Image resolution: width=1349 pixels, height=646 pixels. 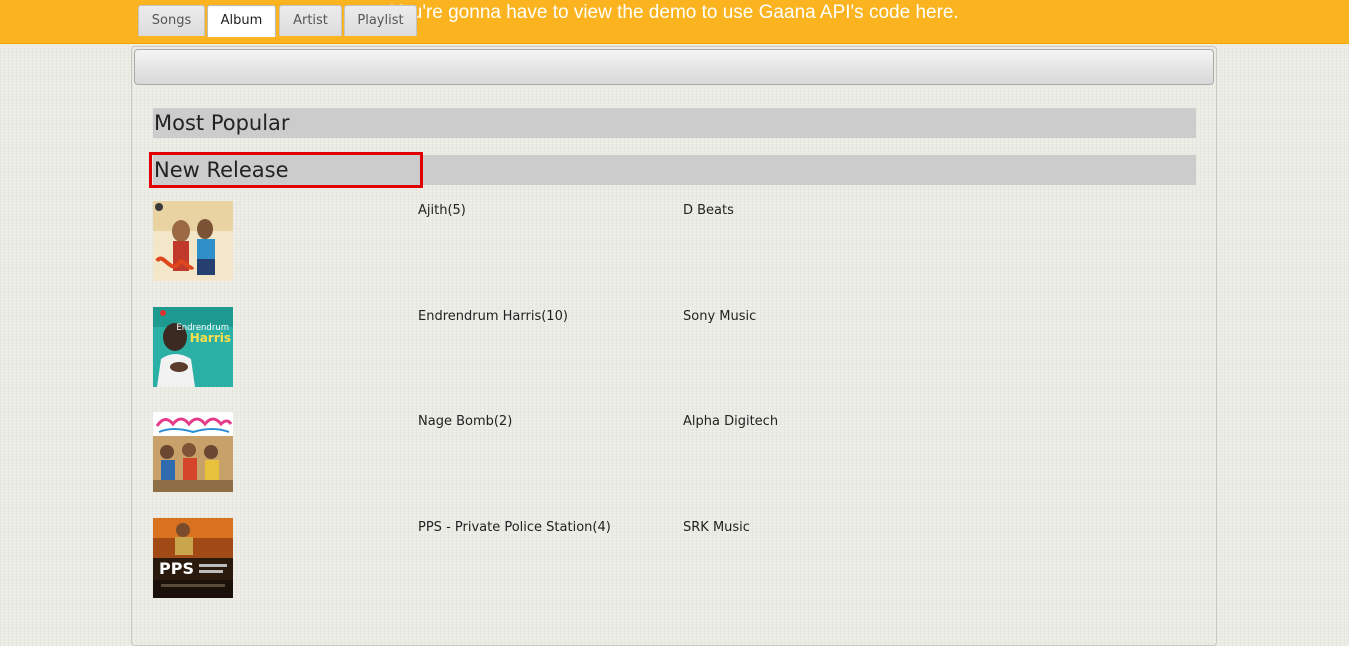 I want to click on tab-songs-label: Songs, so click(x=171, y=20).